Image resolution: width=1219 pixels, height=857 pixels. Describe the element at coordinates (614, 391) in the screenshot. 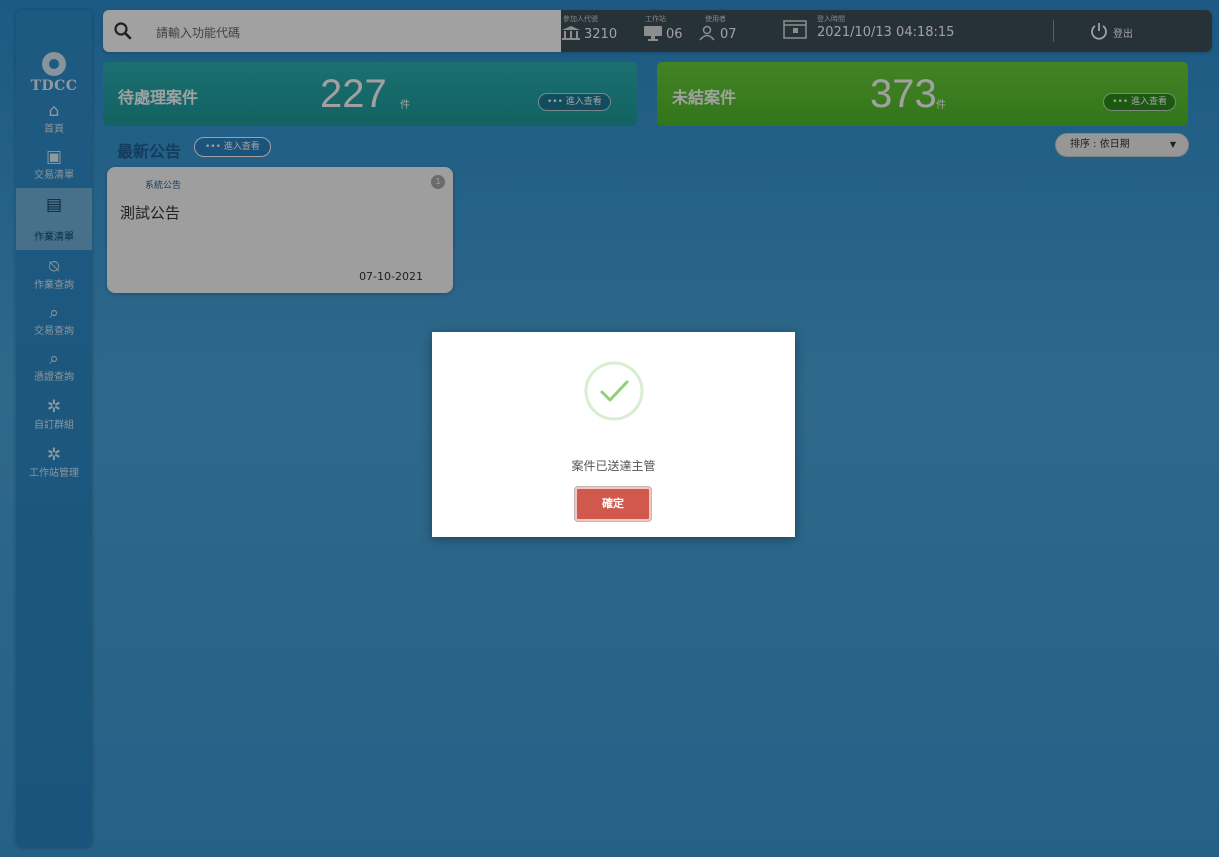

I see `success-check-icon` at that location.